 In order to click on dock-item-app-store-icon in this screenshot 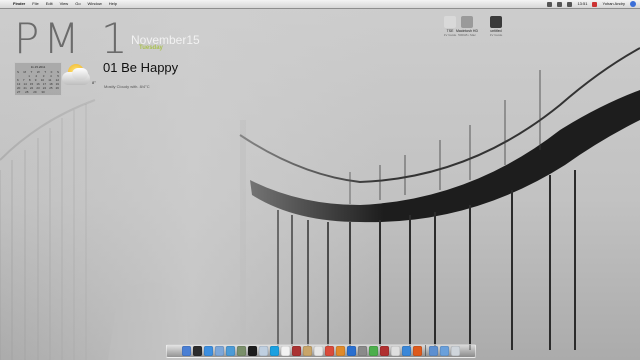, I will do `click(406, 351)`.